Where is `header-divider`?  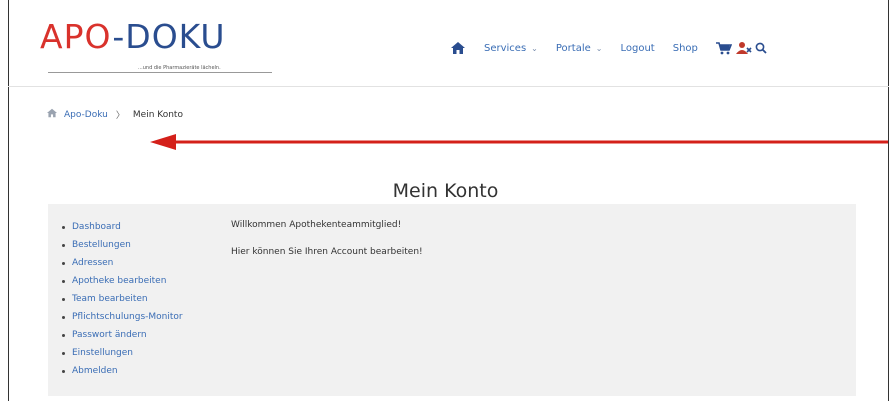
header-divider is located at coordinates (448, 86).